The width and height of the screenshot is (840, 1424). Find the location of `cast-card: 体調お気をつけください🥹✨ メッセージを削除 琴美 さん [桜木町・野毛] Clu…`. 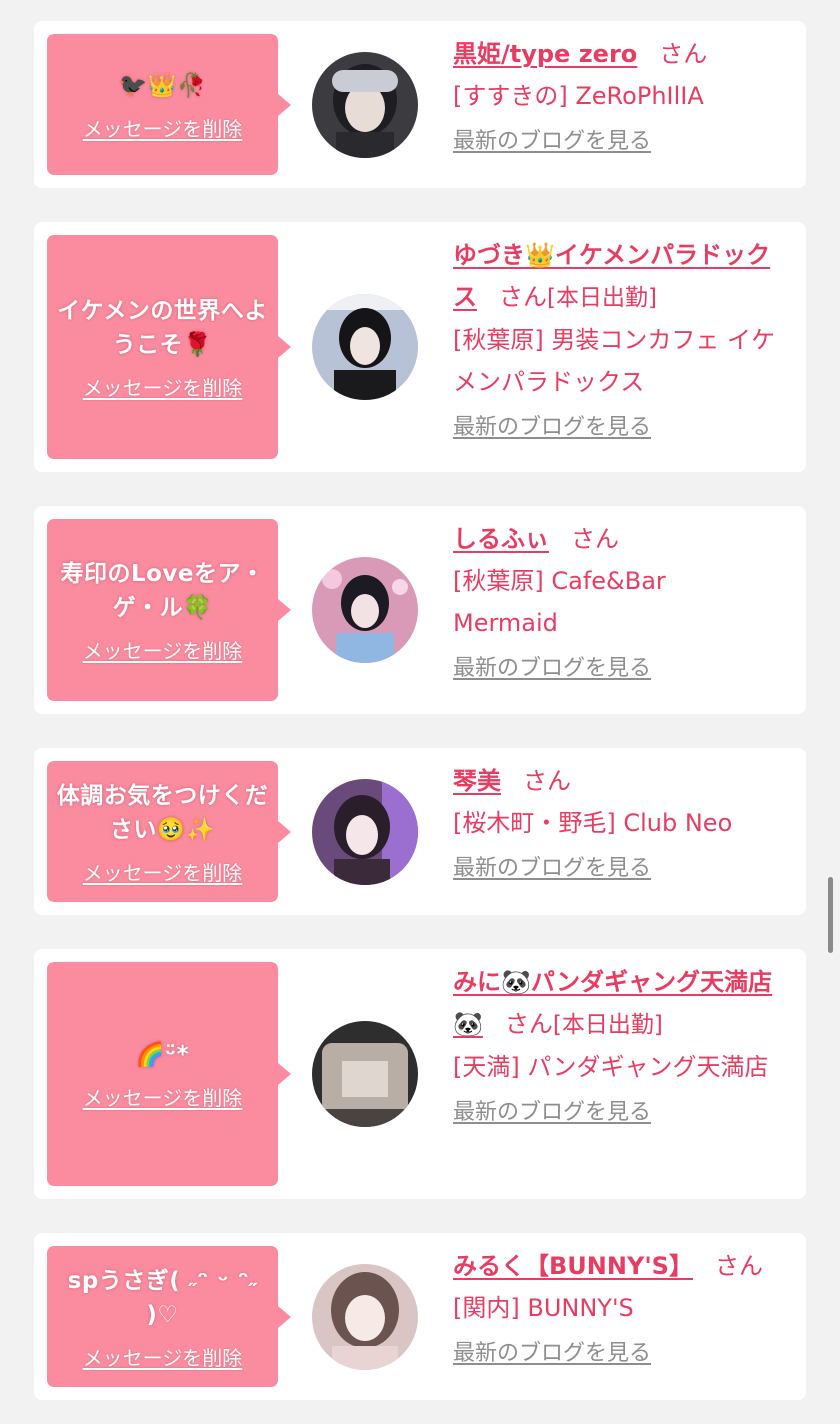

cast-card: 体調お気をつけください🥹✨ メッセージを削除 琴美 さん [桜木町・野毛] Clu… is located at coordinates (420, 831).